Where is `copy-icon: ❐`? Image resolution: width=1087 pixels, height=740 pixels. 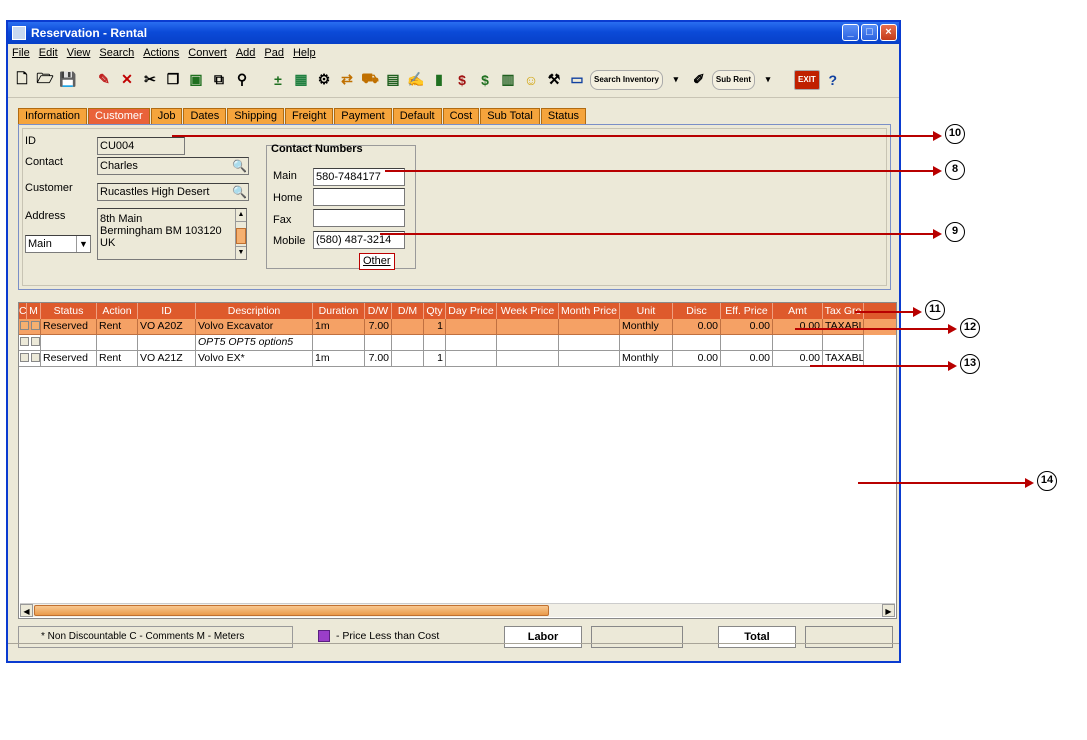
copy-icon: ❐ is located at coordinates (173, 80).